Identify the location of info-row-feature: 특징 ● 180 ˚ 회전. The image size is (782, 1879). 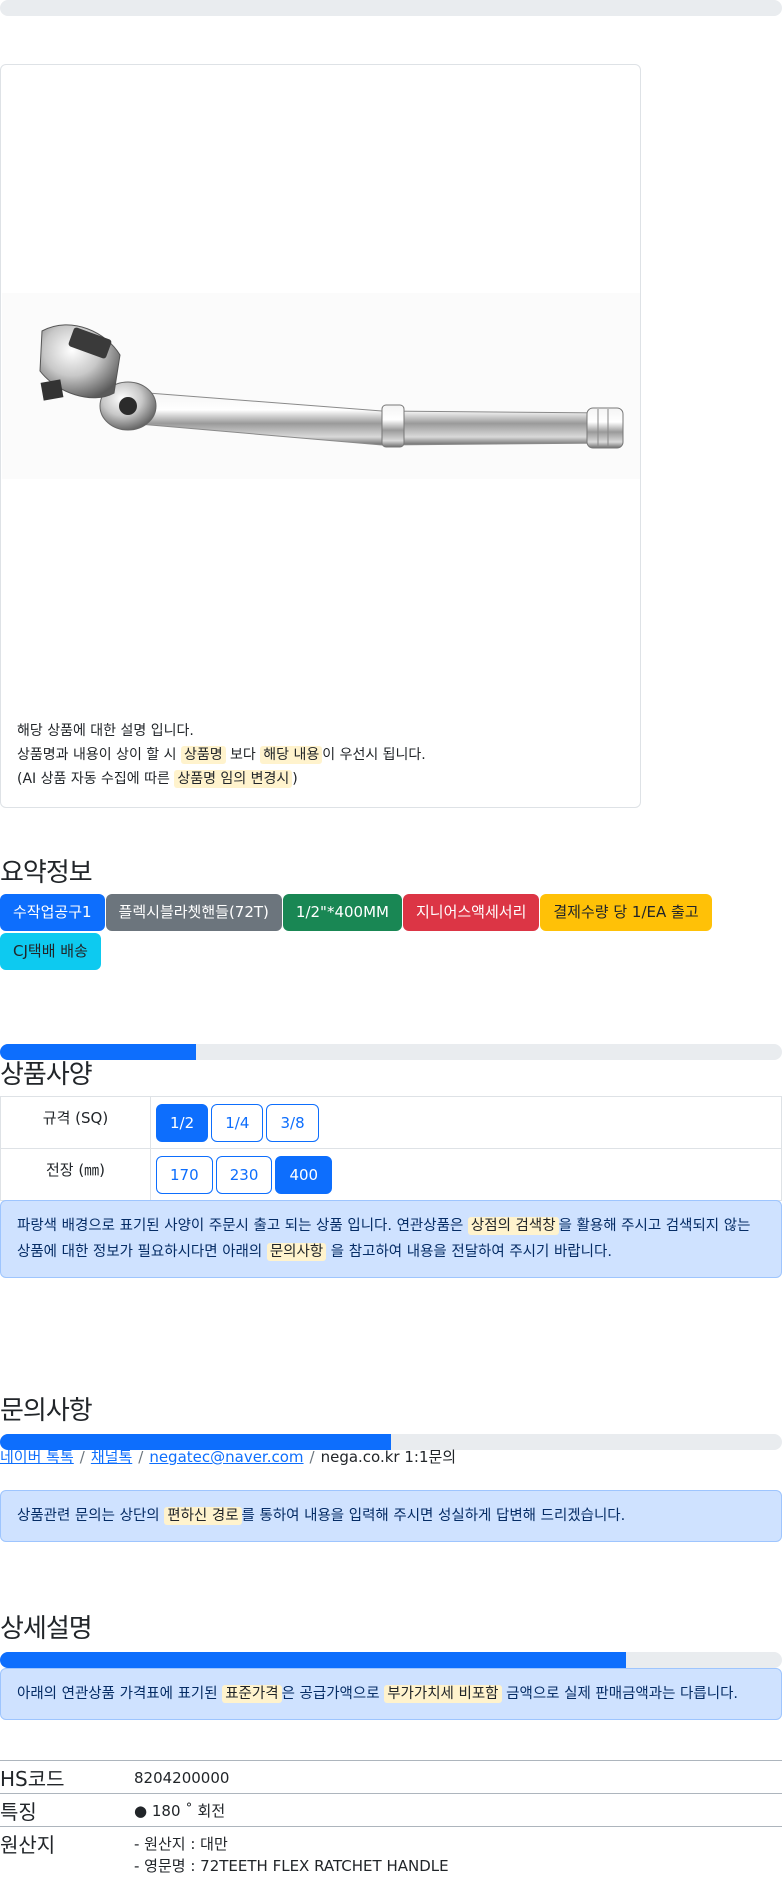
(391, 1810).